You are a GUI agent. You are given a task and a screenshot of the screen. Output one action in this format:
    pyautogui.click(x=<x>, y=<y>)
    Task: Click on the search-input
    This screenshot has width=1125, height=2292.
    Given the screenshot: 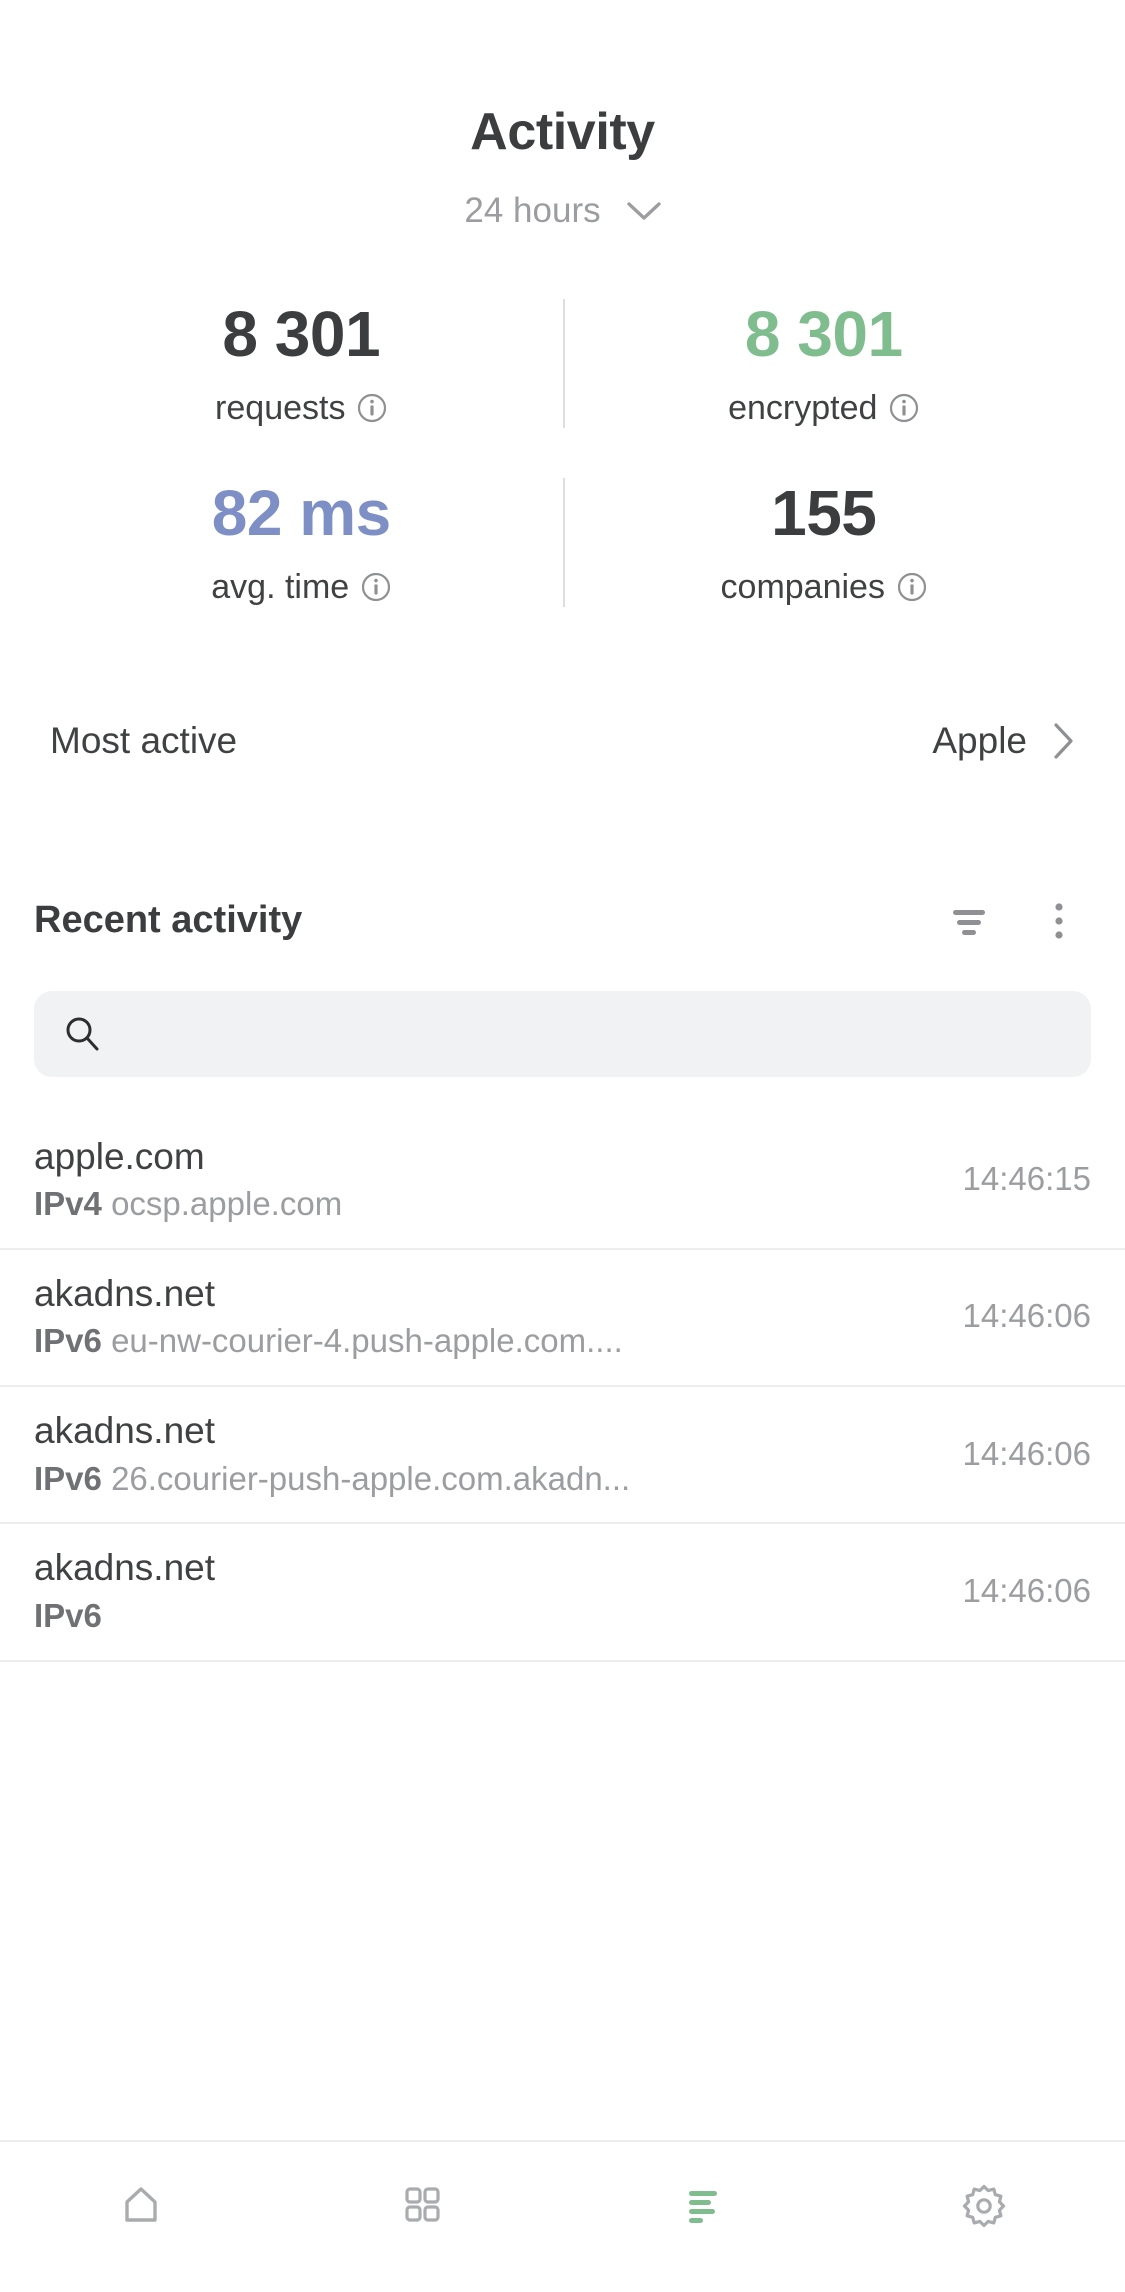 What is the action you would take?
    pyautogui.click(x=592, y=1033)
    